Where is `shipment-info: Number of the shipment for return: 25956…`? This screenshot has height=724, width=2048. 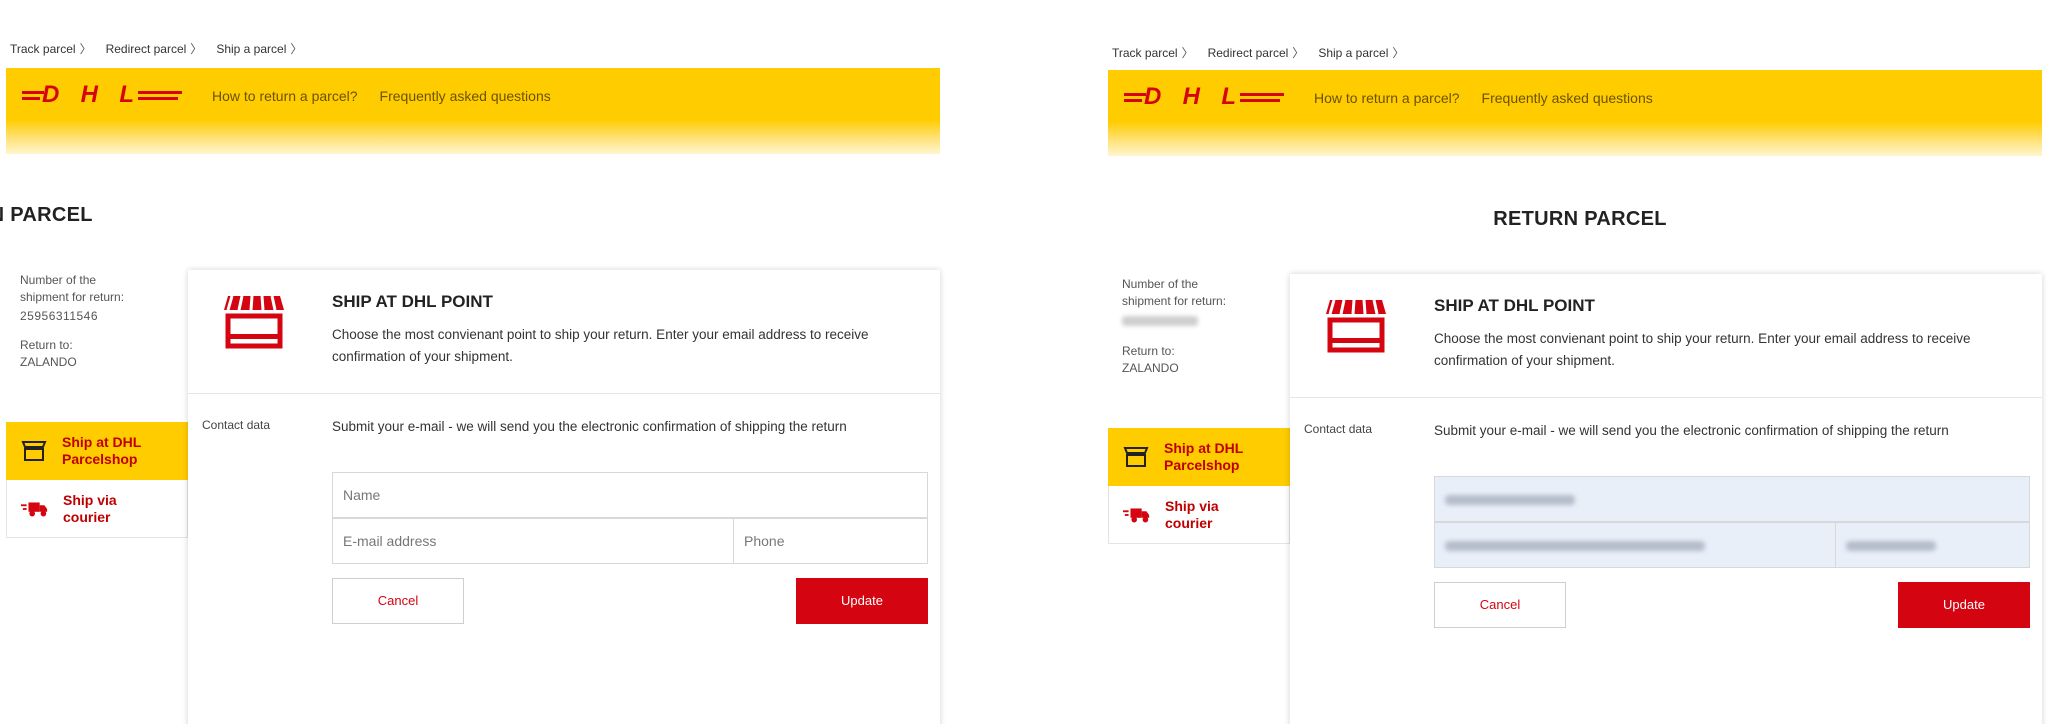 shipment-info: Number of the shipment for return: 25956… is located at coordinates (75, 321).